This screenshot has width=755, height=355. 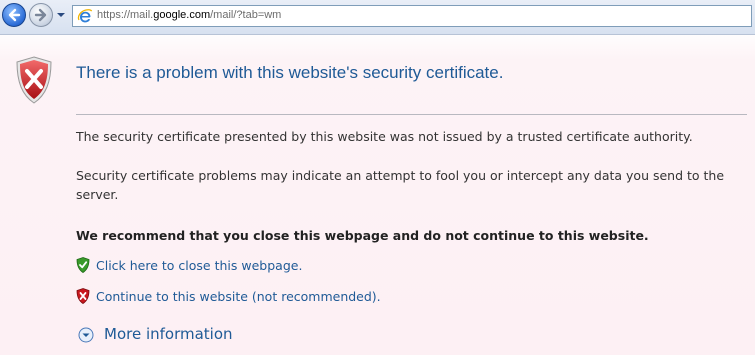 What do you see at coordinates (61, 15) in the screenshot?
I see `recent-pages-dropdown-icon` at bounding box center [61, 15].